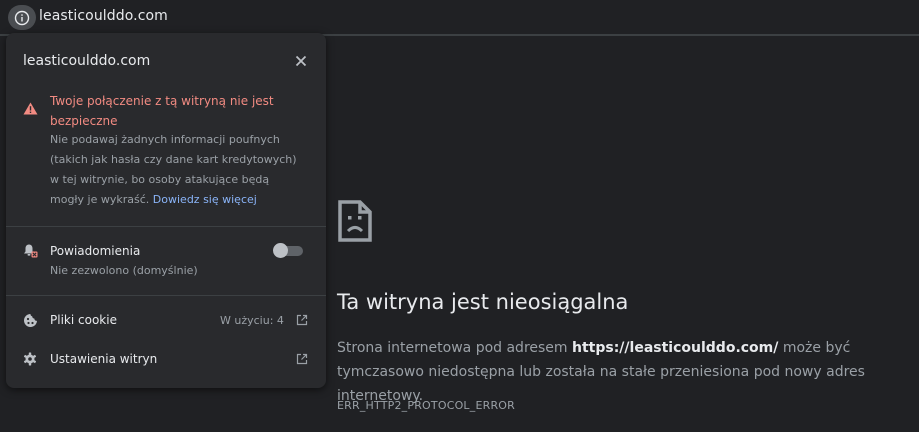  I want to click on notifications-blocked-icon, so click(31, 251).